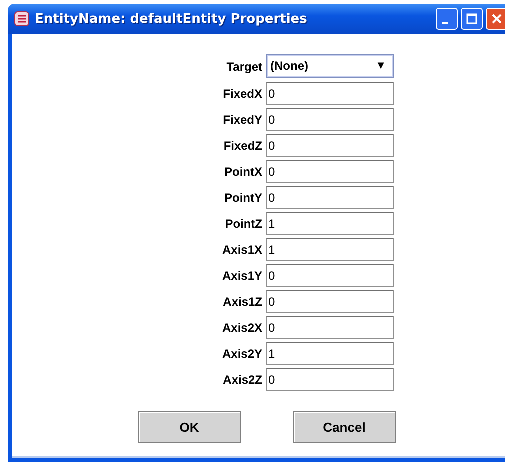 The width and height of the screenshot is (505, 468). Describe the element at coordinates (242, 379) in the screenshot. I see `field-label: Axis2Z` at that location.